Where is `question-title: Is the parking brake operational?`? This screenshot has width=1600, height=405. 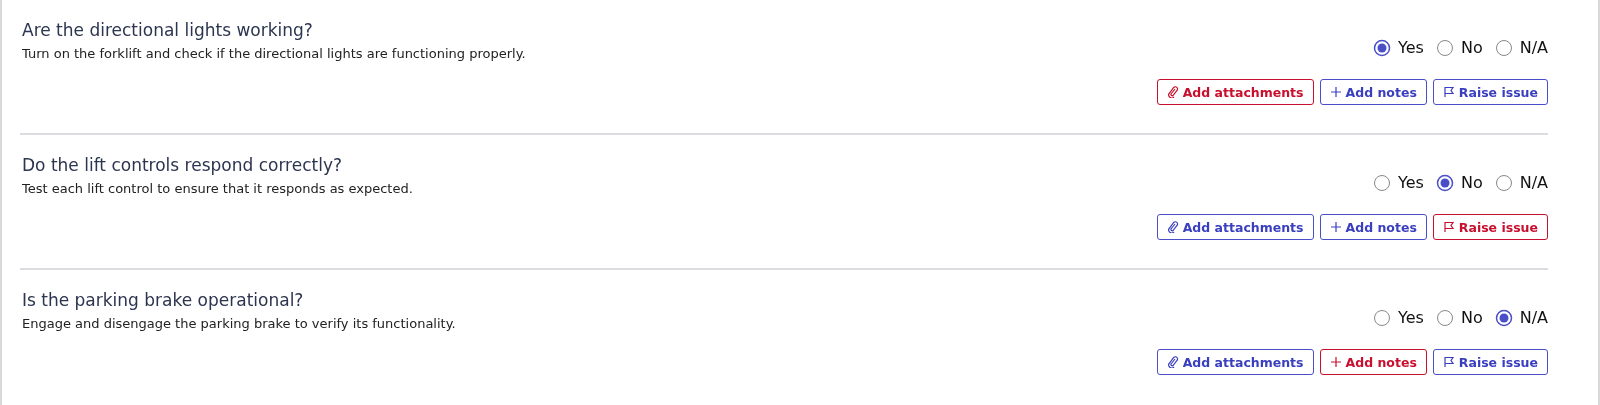 question-title: Is the parking brake operational? is located at coordinates (163, 300).